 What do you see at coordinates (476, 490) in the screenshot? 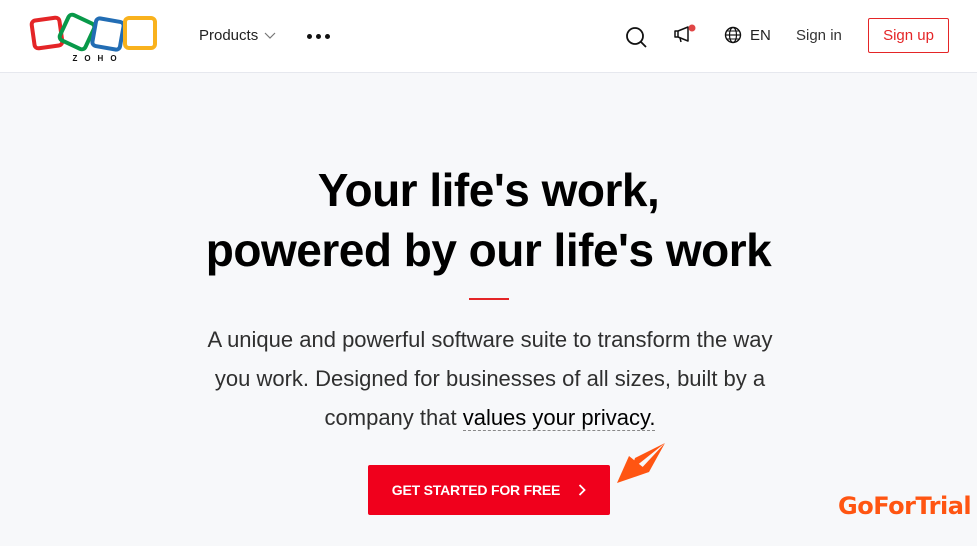
I see `get-started-label: GET STARTED FOR FREE` at bounding box center [476, 490].